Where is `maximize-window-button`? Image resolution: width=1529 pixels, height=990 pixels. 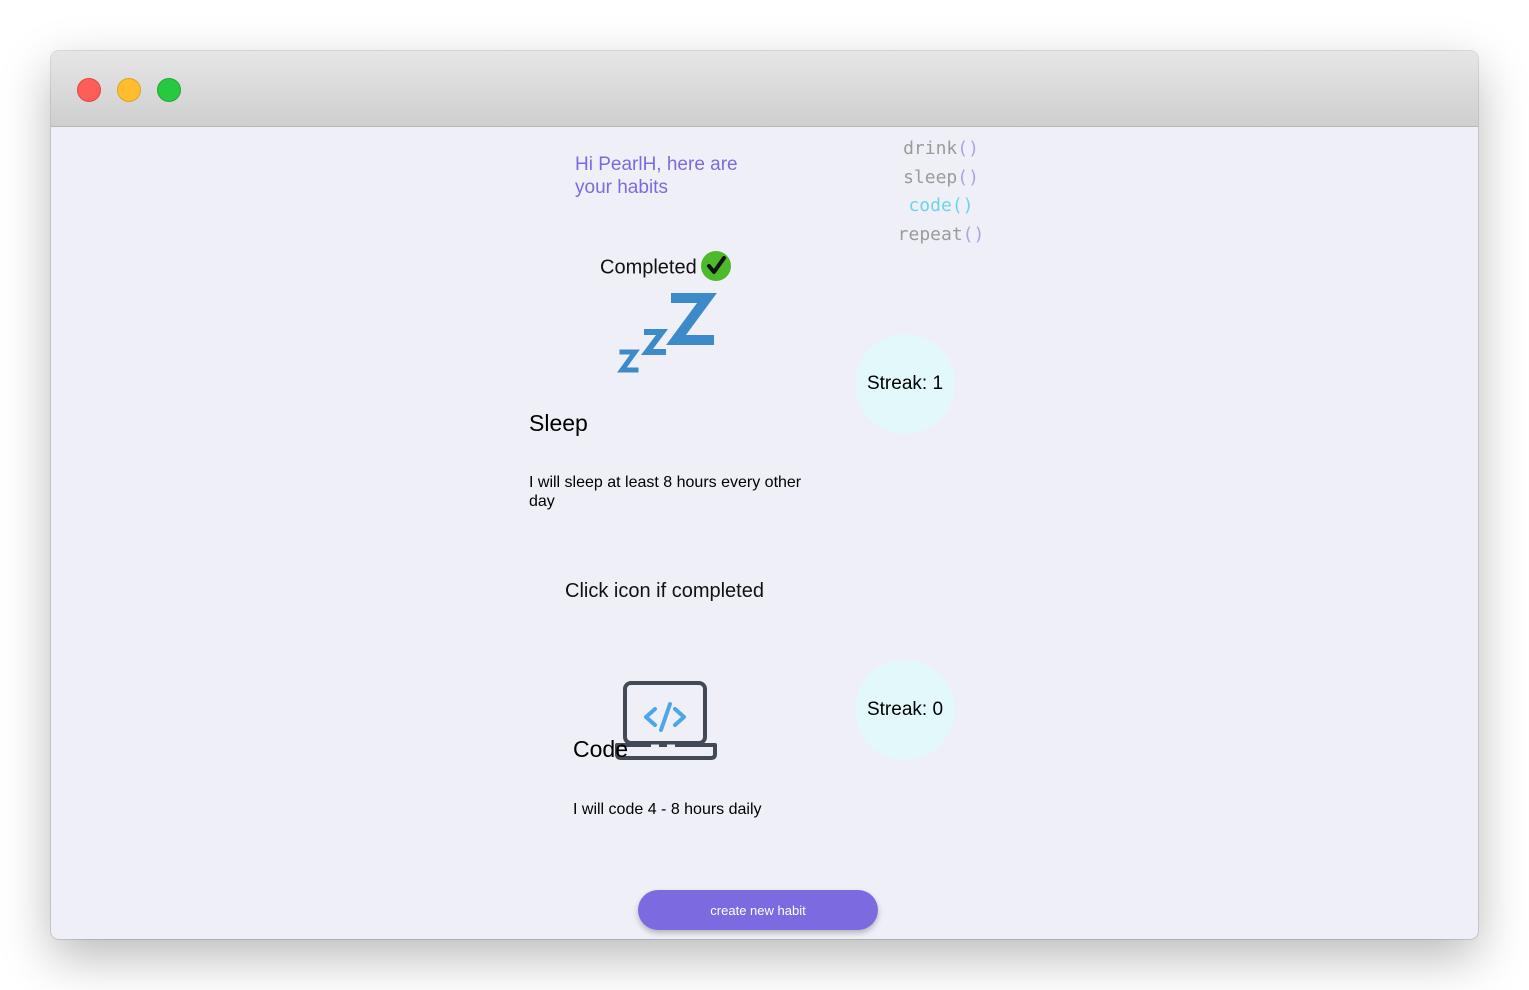 maximize-window-button is located at coordinates (169, 90).